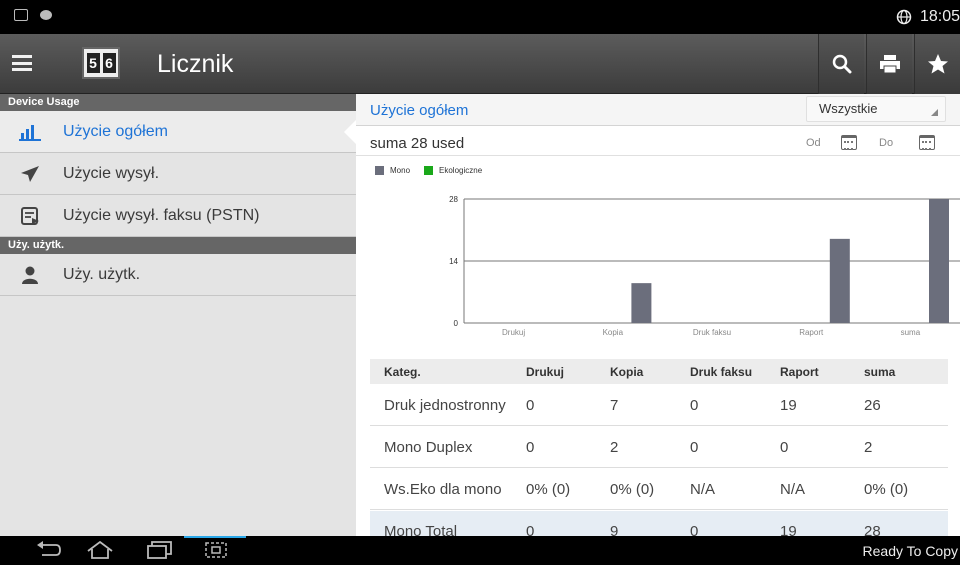 The width and height of the screenshot is (960, 565). I want to click on search-button, so click(841, 64).